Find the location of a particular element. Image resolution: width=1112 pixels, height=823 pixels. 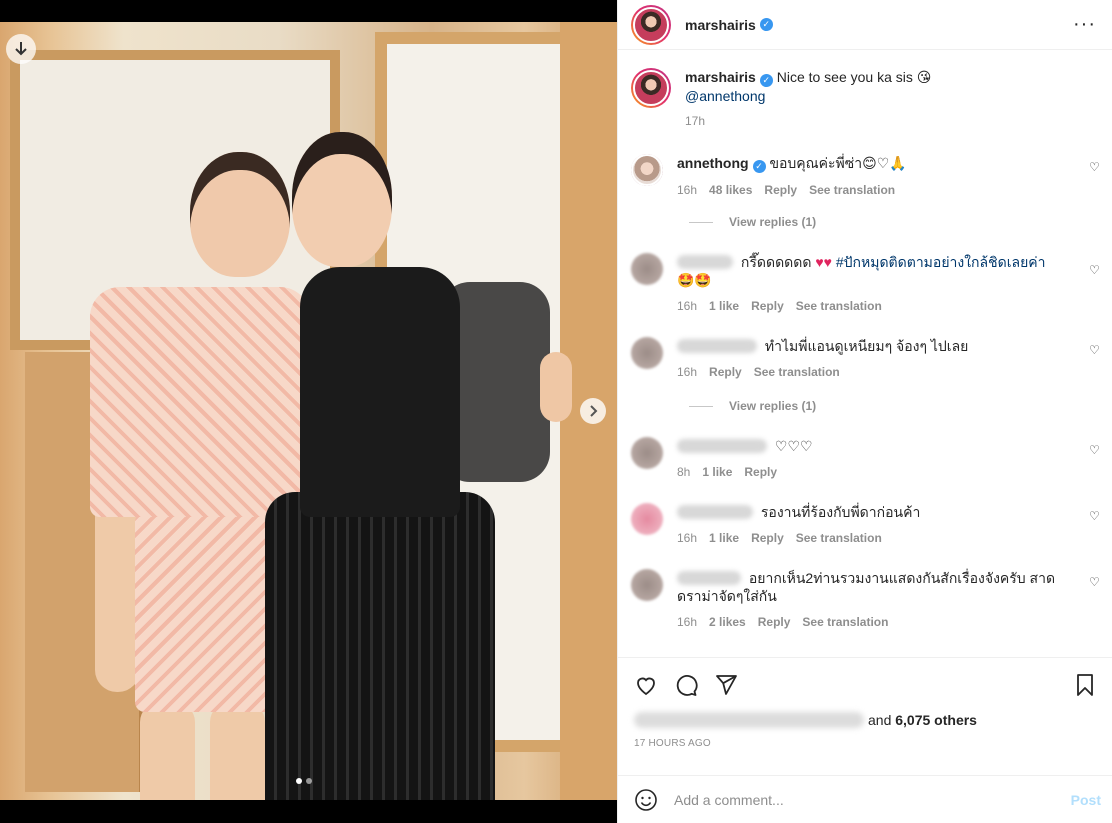

post-button: Post is located at coordinates (1086, 800).